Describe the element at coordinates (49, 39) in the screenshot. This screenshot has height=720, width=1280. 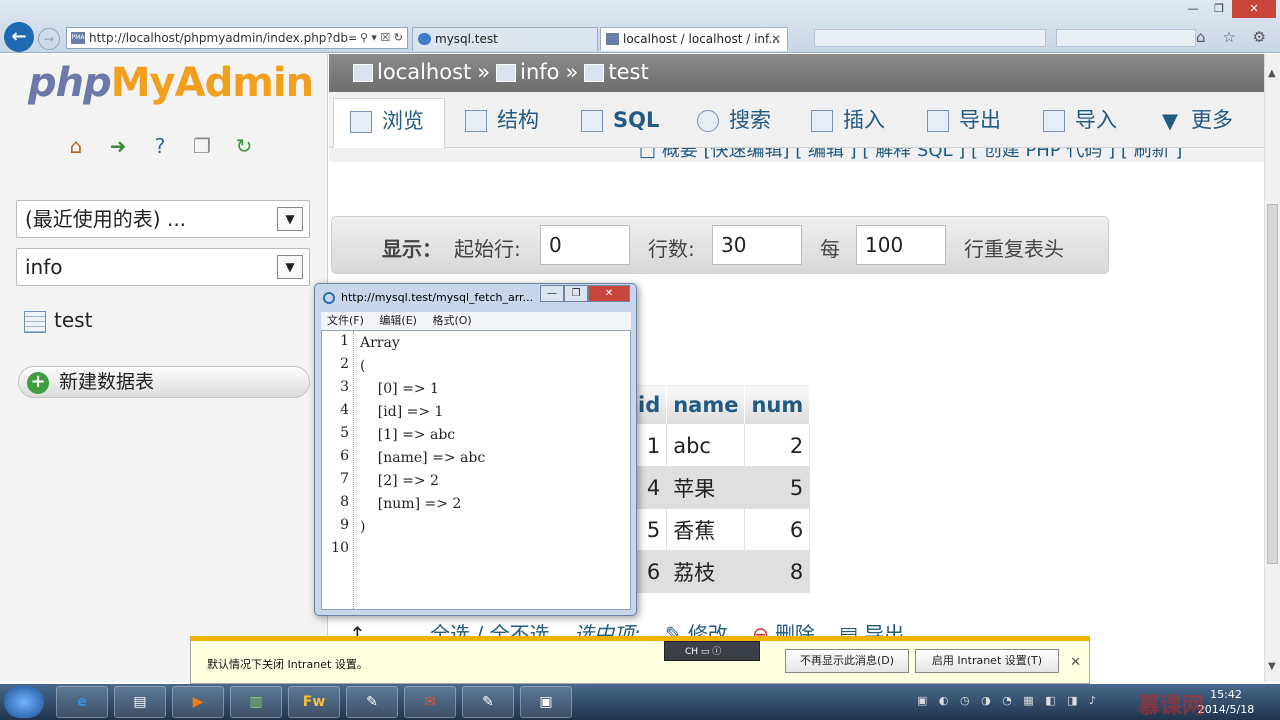
I see `forward-arrow-icon: →` at that location.